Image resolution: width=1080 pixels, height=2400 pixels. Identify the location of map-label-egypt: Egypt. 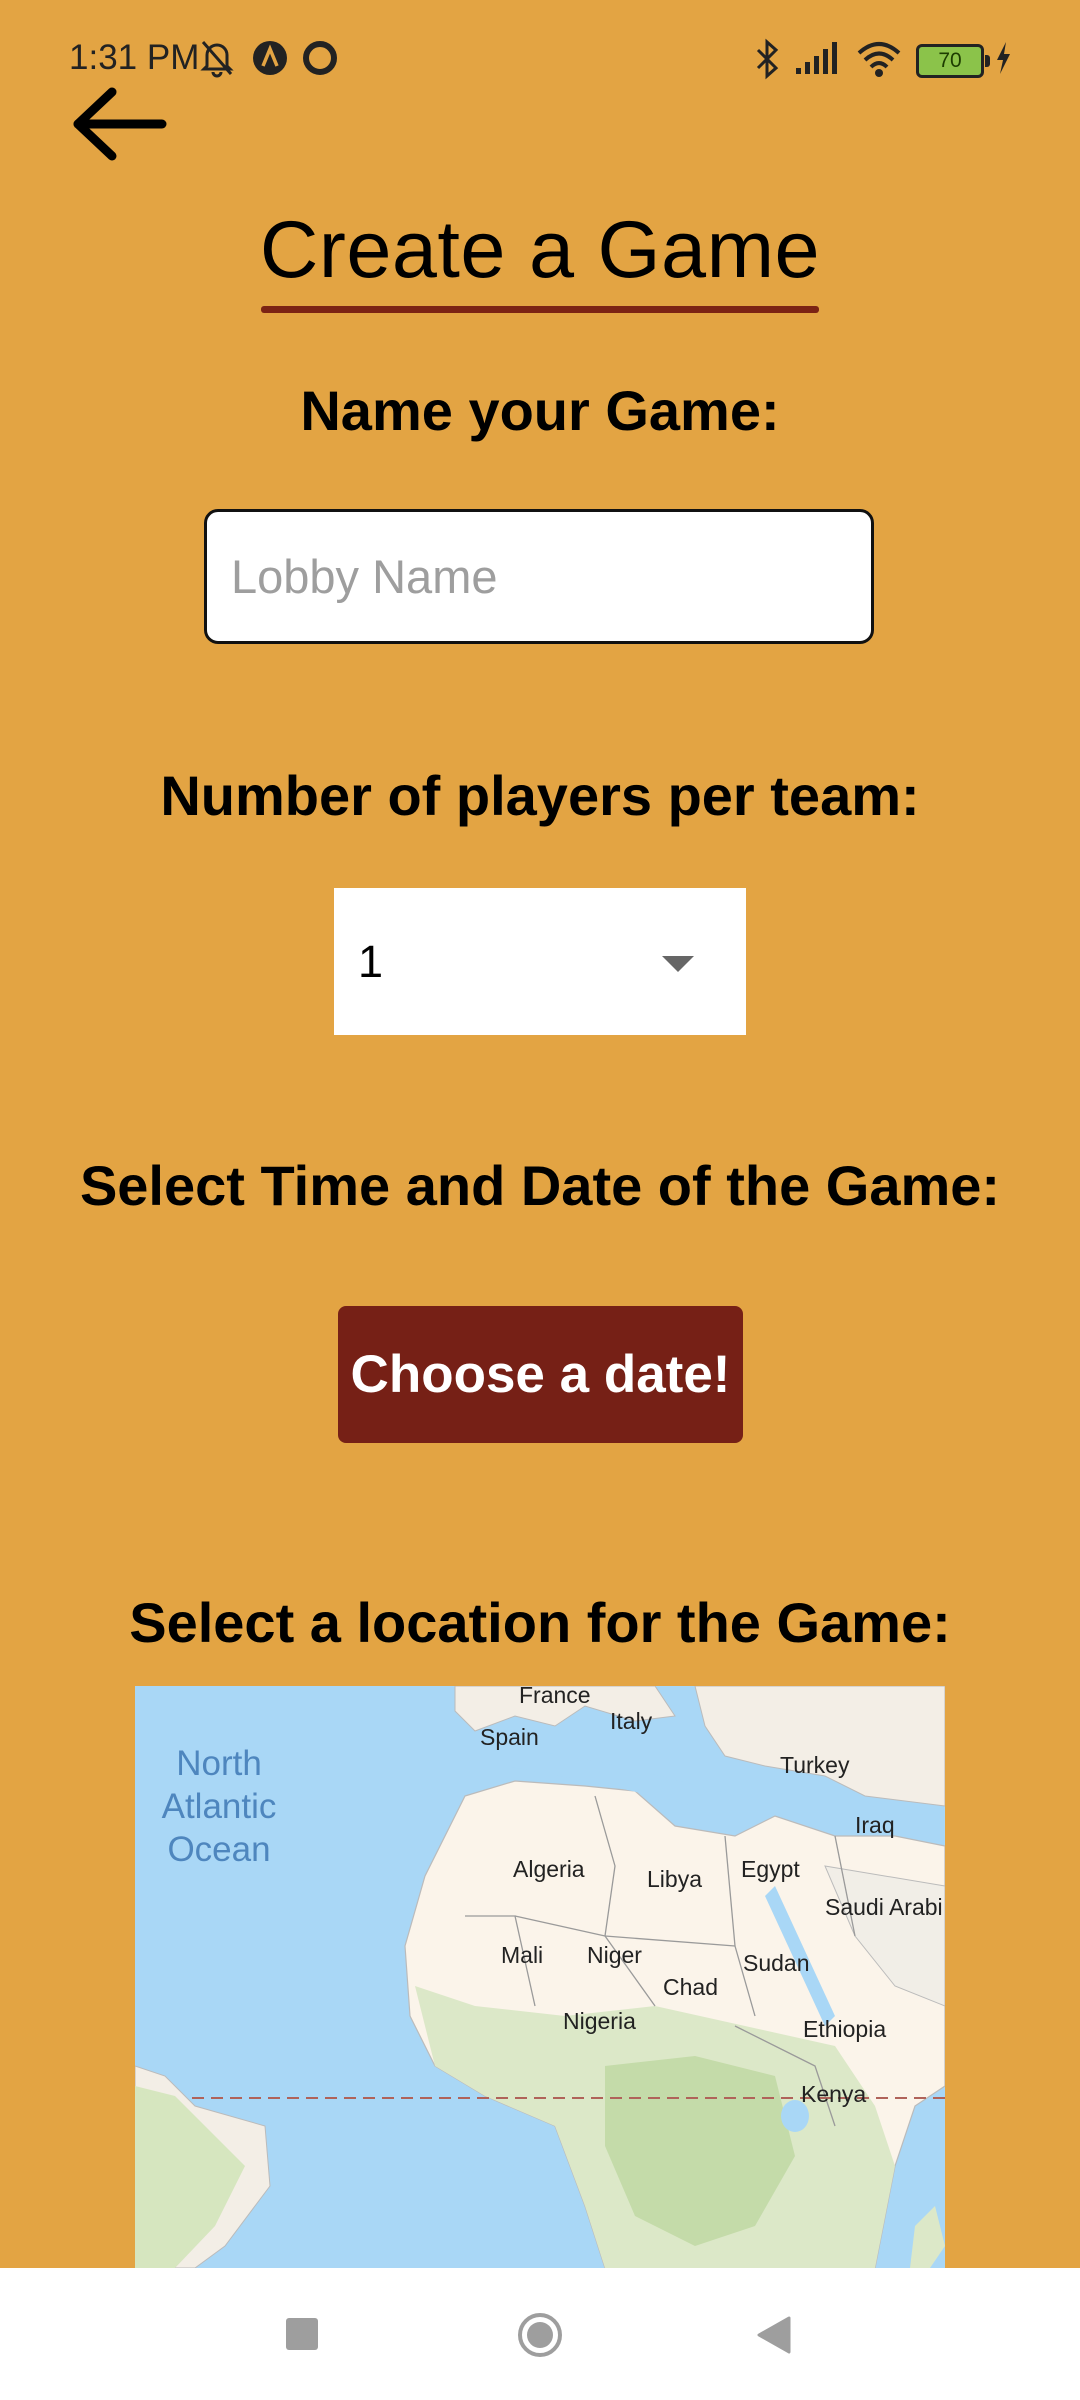
(770, 1869).